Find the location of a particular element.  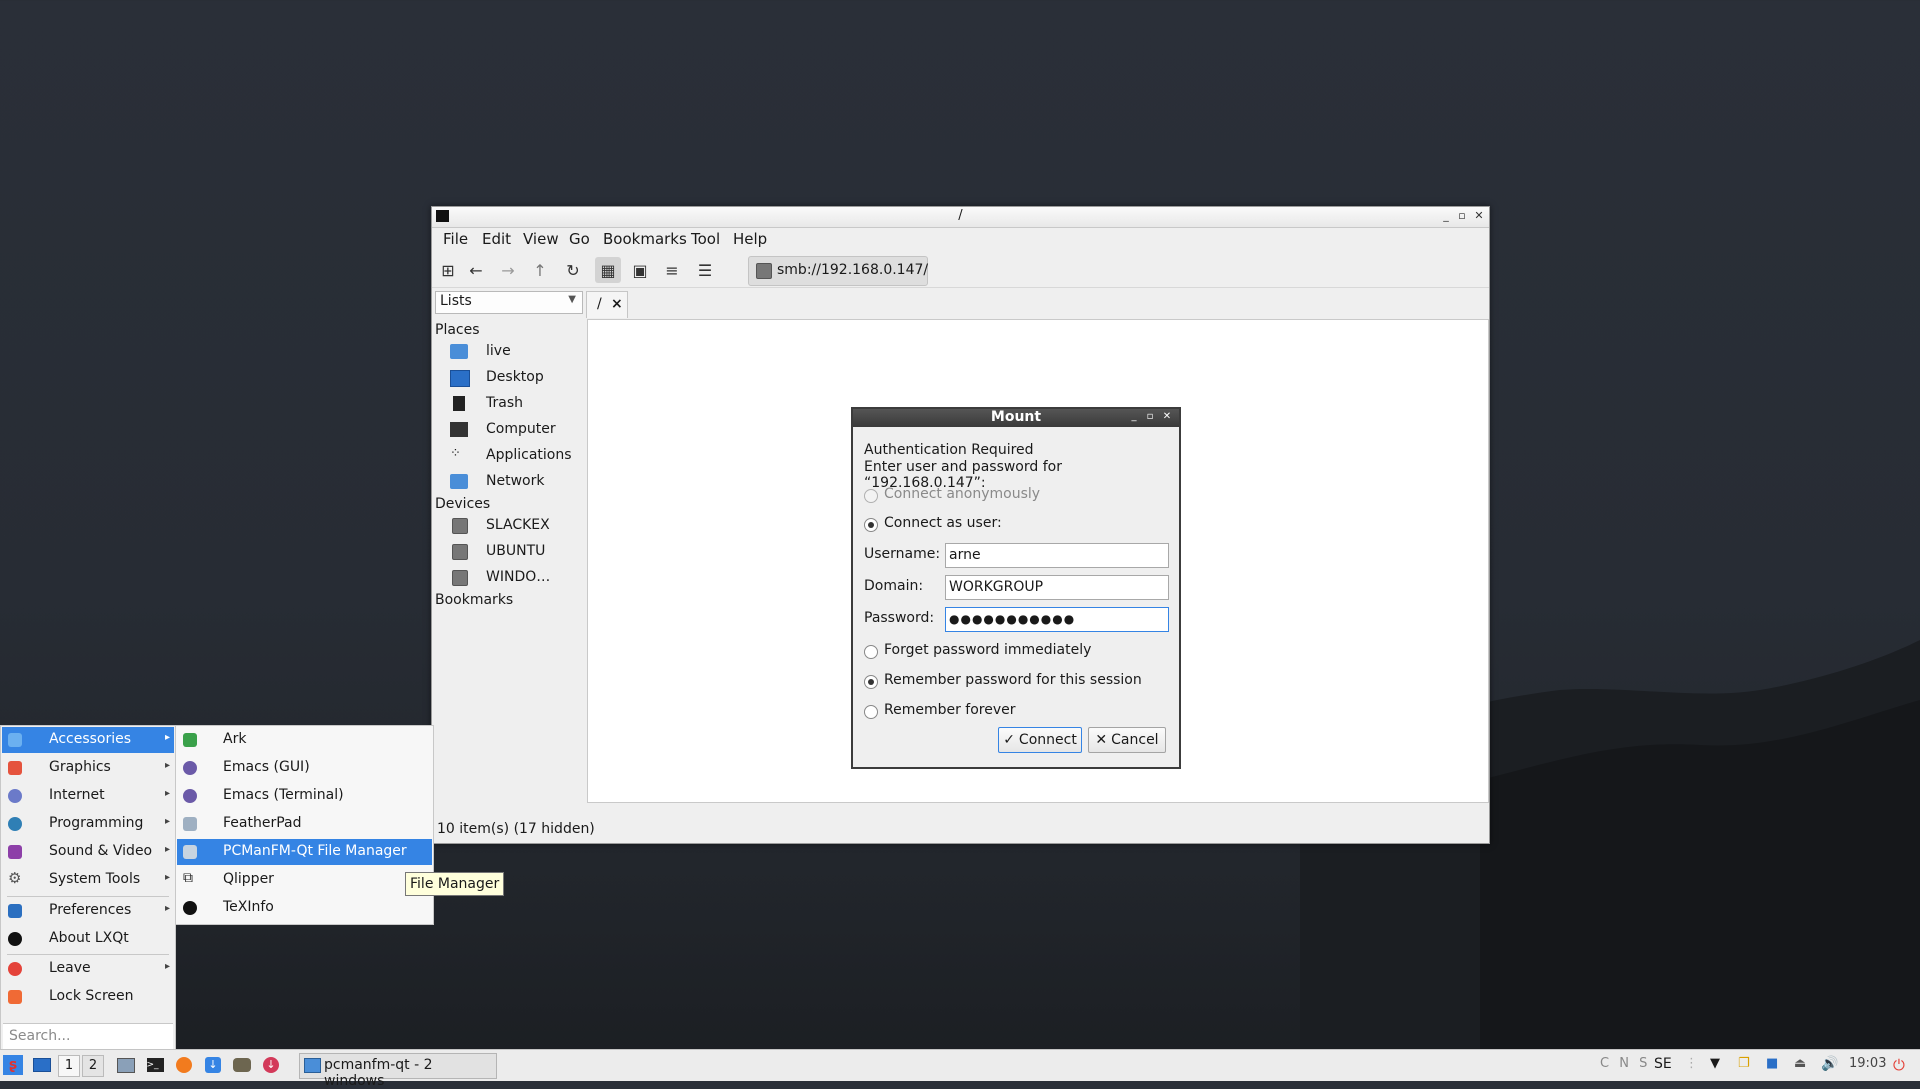

window-titlebar: / _ ▫ ✕ is located at coordinates (960, 217).